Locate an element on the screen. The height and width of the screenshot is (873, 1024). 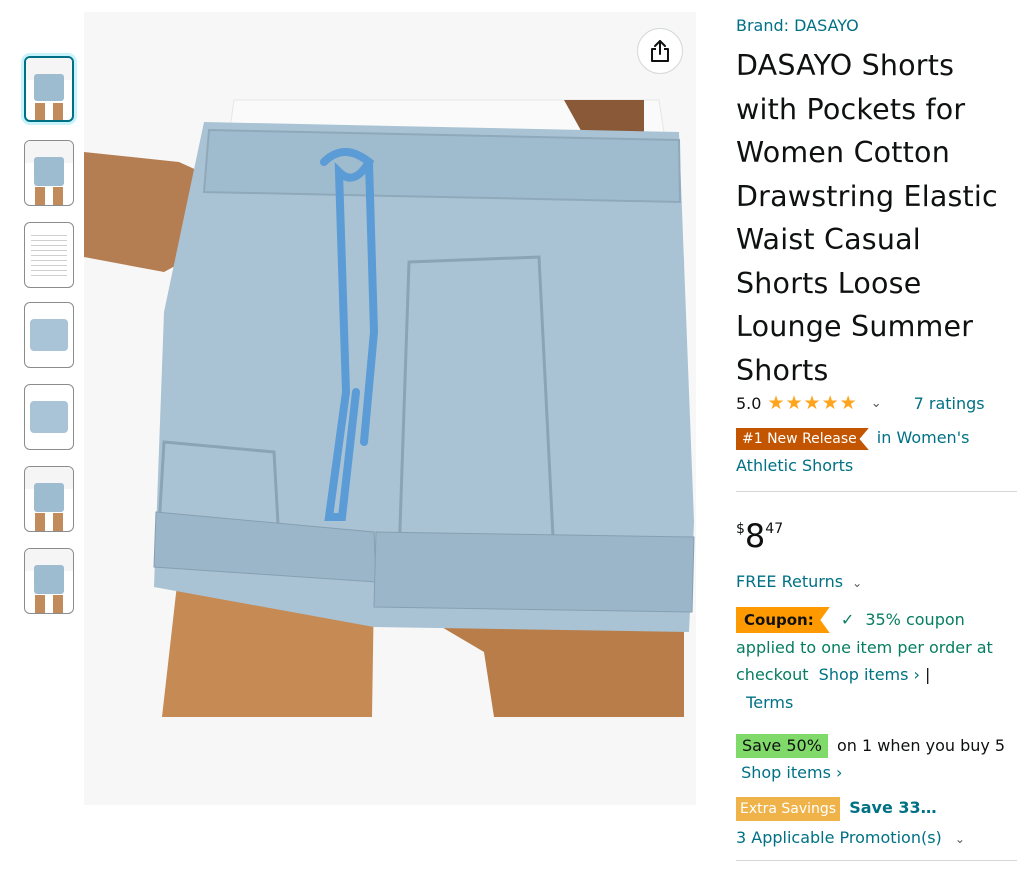
free-returns-link: FREE Returns ⌄ is located at coordinates (799, 581).